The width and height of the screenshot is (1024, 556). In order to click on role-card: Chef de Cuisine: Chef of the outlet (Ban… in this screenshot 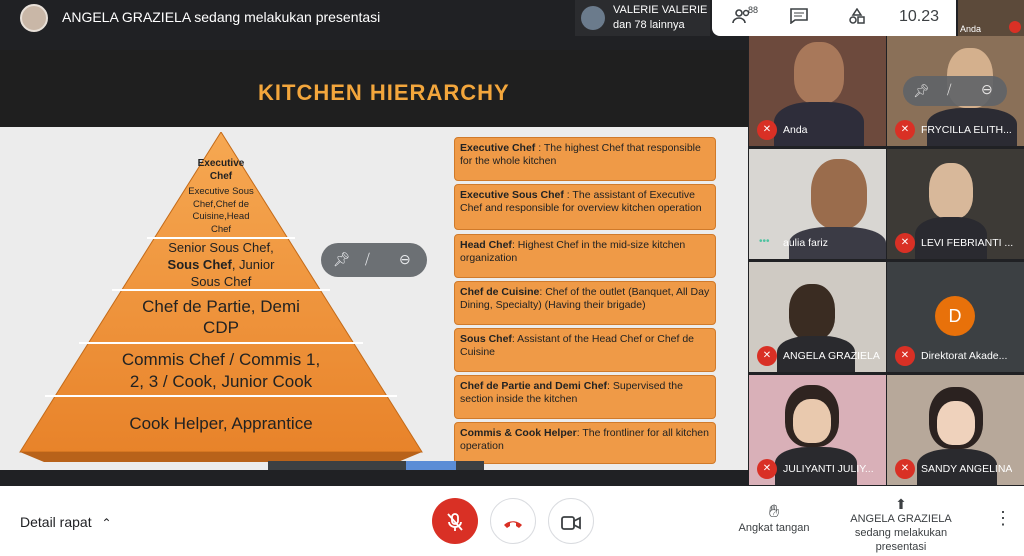, I will do `click(585, 303)`.